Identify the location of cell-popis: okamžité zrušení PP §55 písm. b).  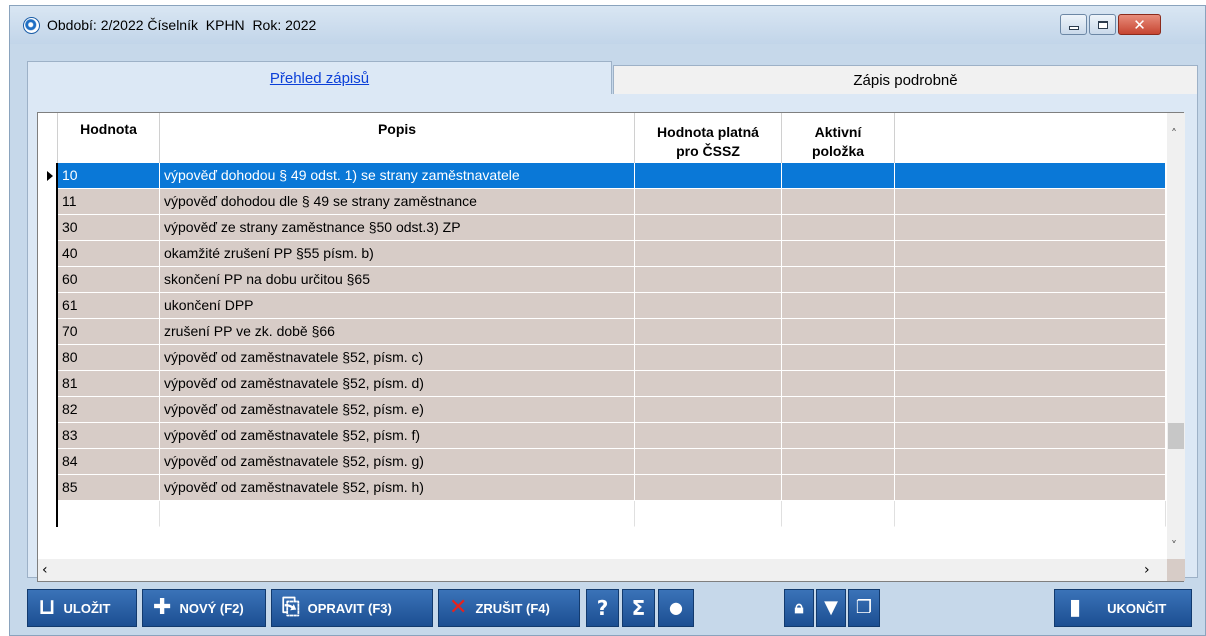
(397, 254).